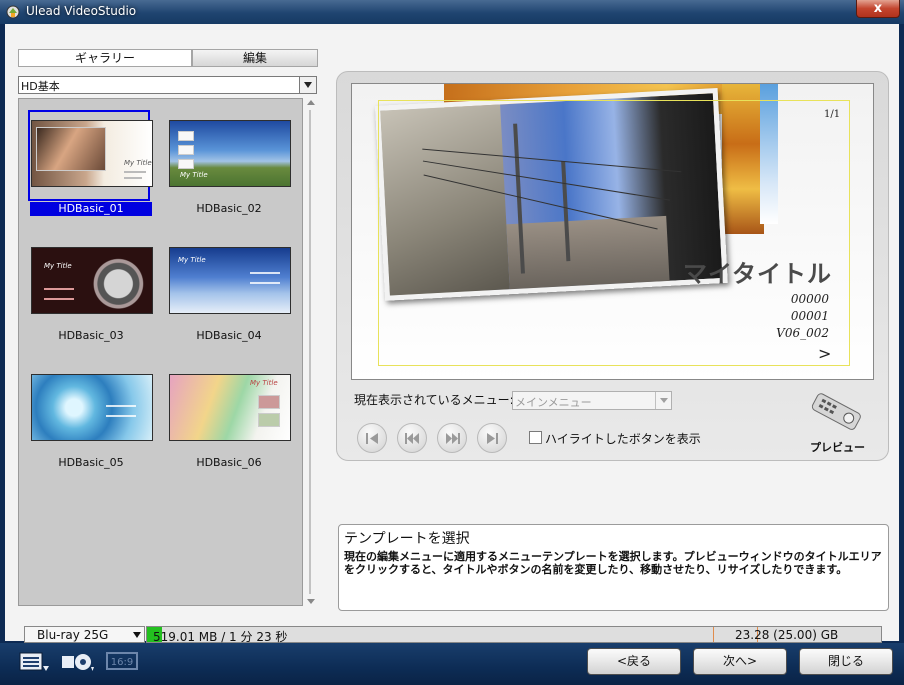 The image size is (904, 685). I want to click on svg-text: 16:9, so click(122, 662).